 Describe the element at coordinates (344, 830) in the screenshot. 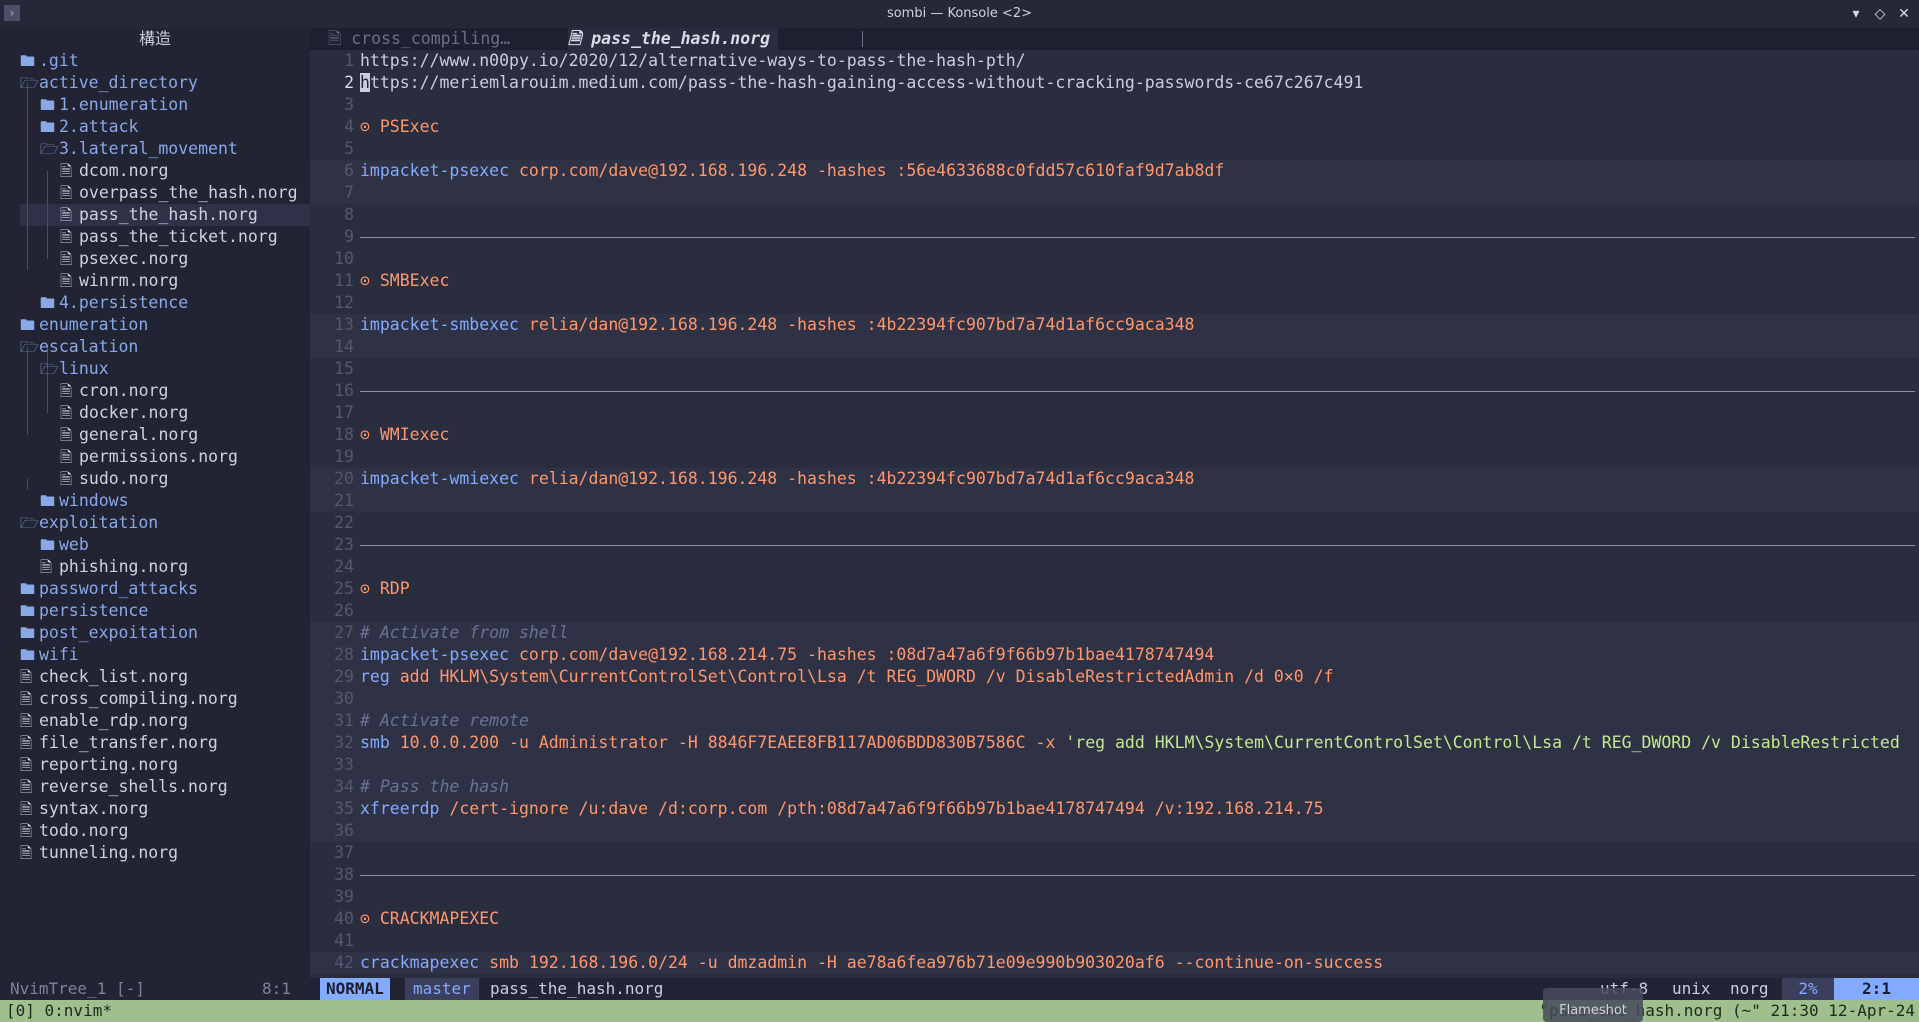

I see `line-number: 36` at that location.